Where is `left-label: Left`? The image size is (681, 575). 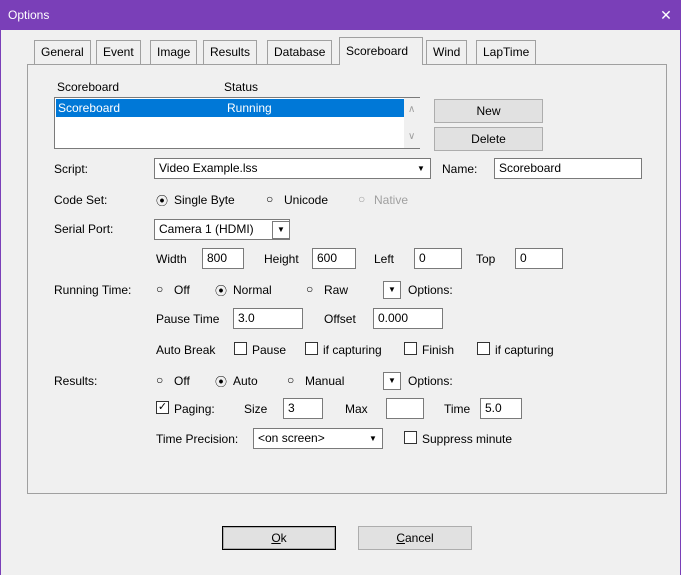
left-label: Left is located at coordinates (384, 259).